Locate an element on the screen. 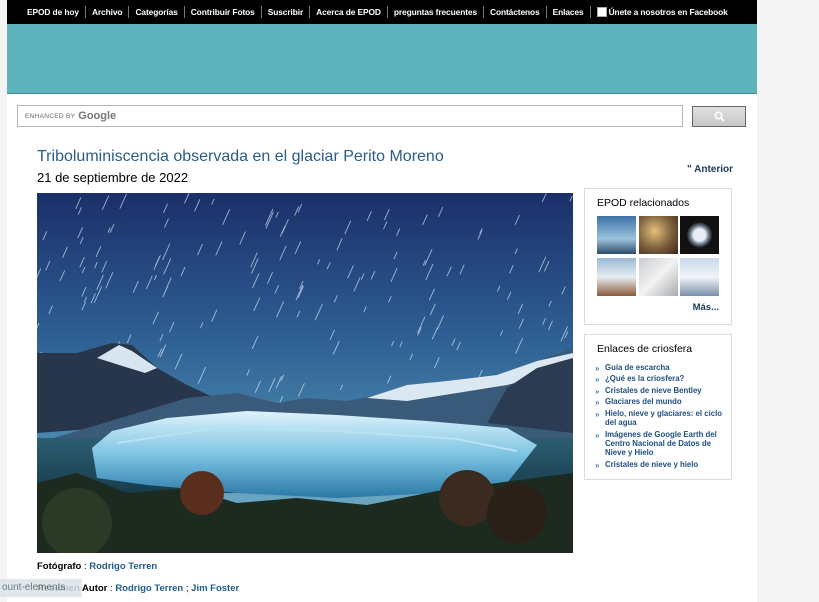  photographer-link: Rodrigo Terren is located at coordinates (123, 566).